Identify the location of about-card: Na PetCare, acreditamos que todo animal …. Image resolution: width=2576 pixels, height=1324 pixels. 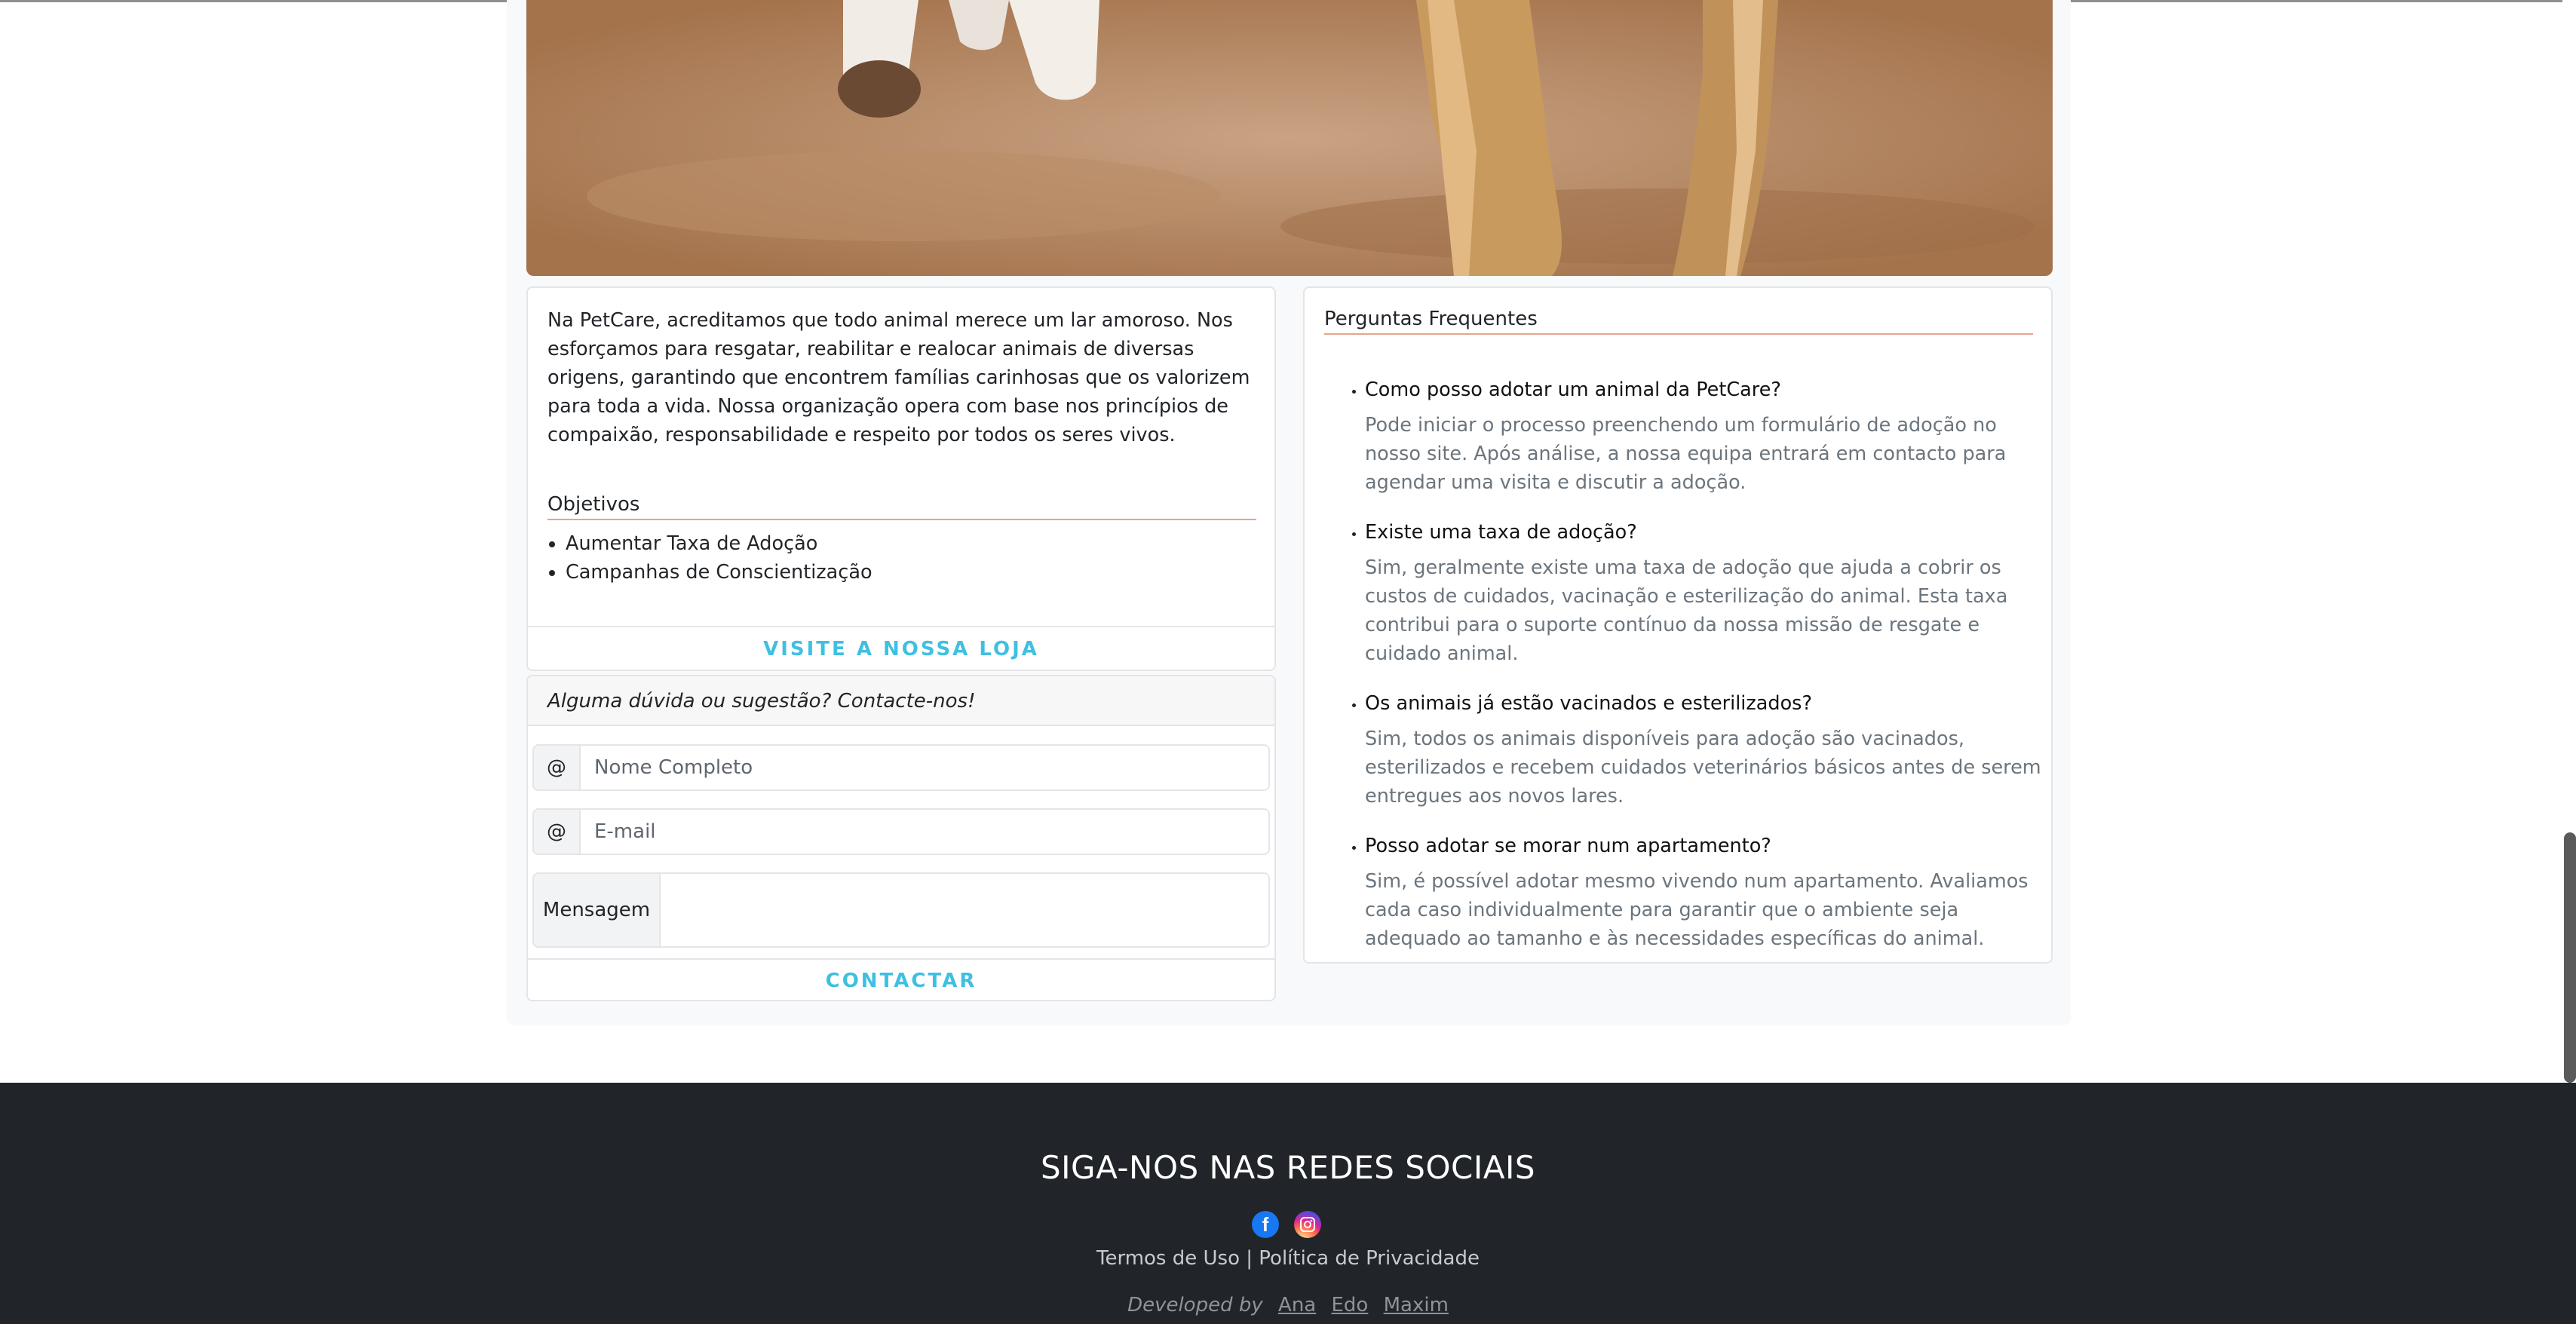
(901, 479).